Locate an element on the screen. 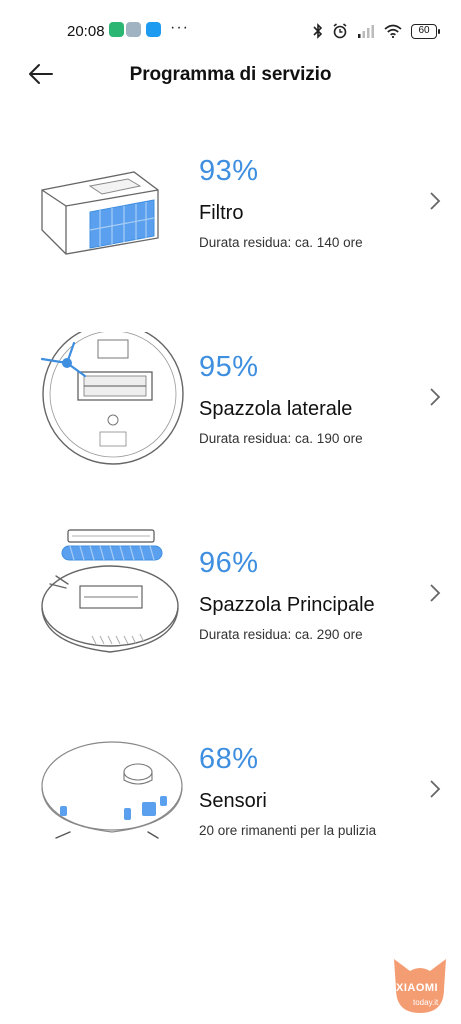 This screenshot has height=1024, width=461. more-notifications-icon: ··· is located at coordinates (179, 27).